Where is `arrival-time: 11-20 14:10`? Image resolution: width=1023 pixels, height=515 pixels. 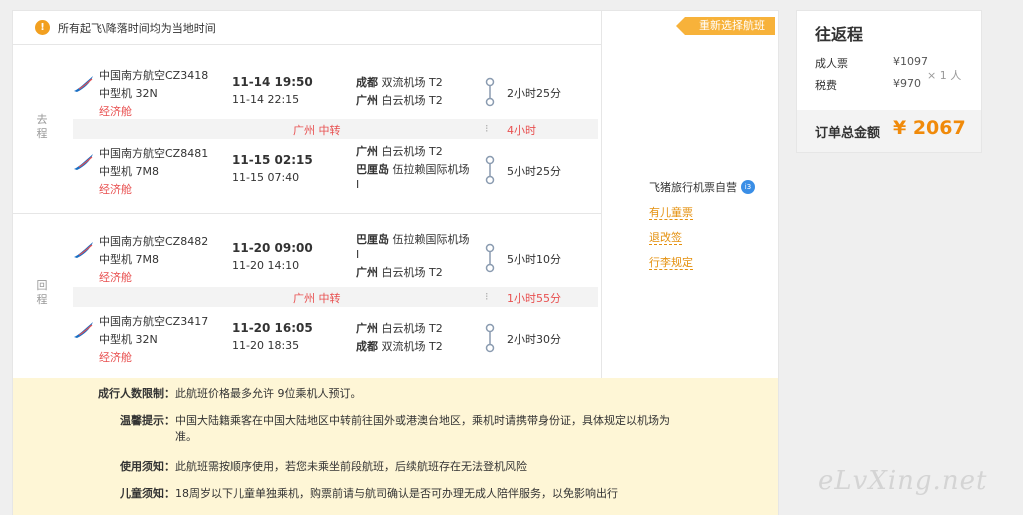
arrival-time: 11-20 14:10 is located at coordinates (266, 265).